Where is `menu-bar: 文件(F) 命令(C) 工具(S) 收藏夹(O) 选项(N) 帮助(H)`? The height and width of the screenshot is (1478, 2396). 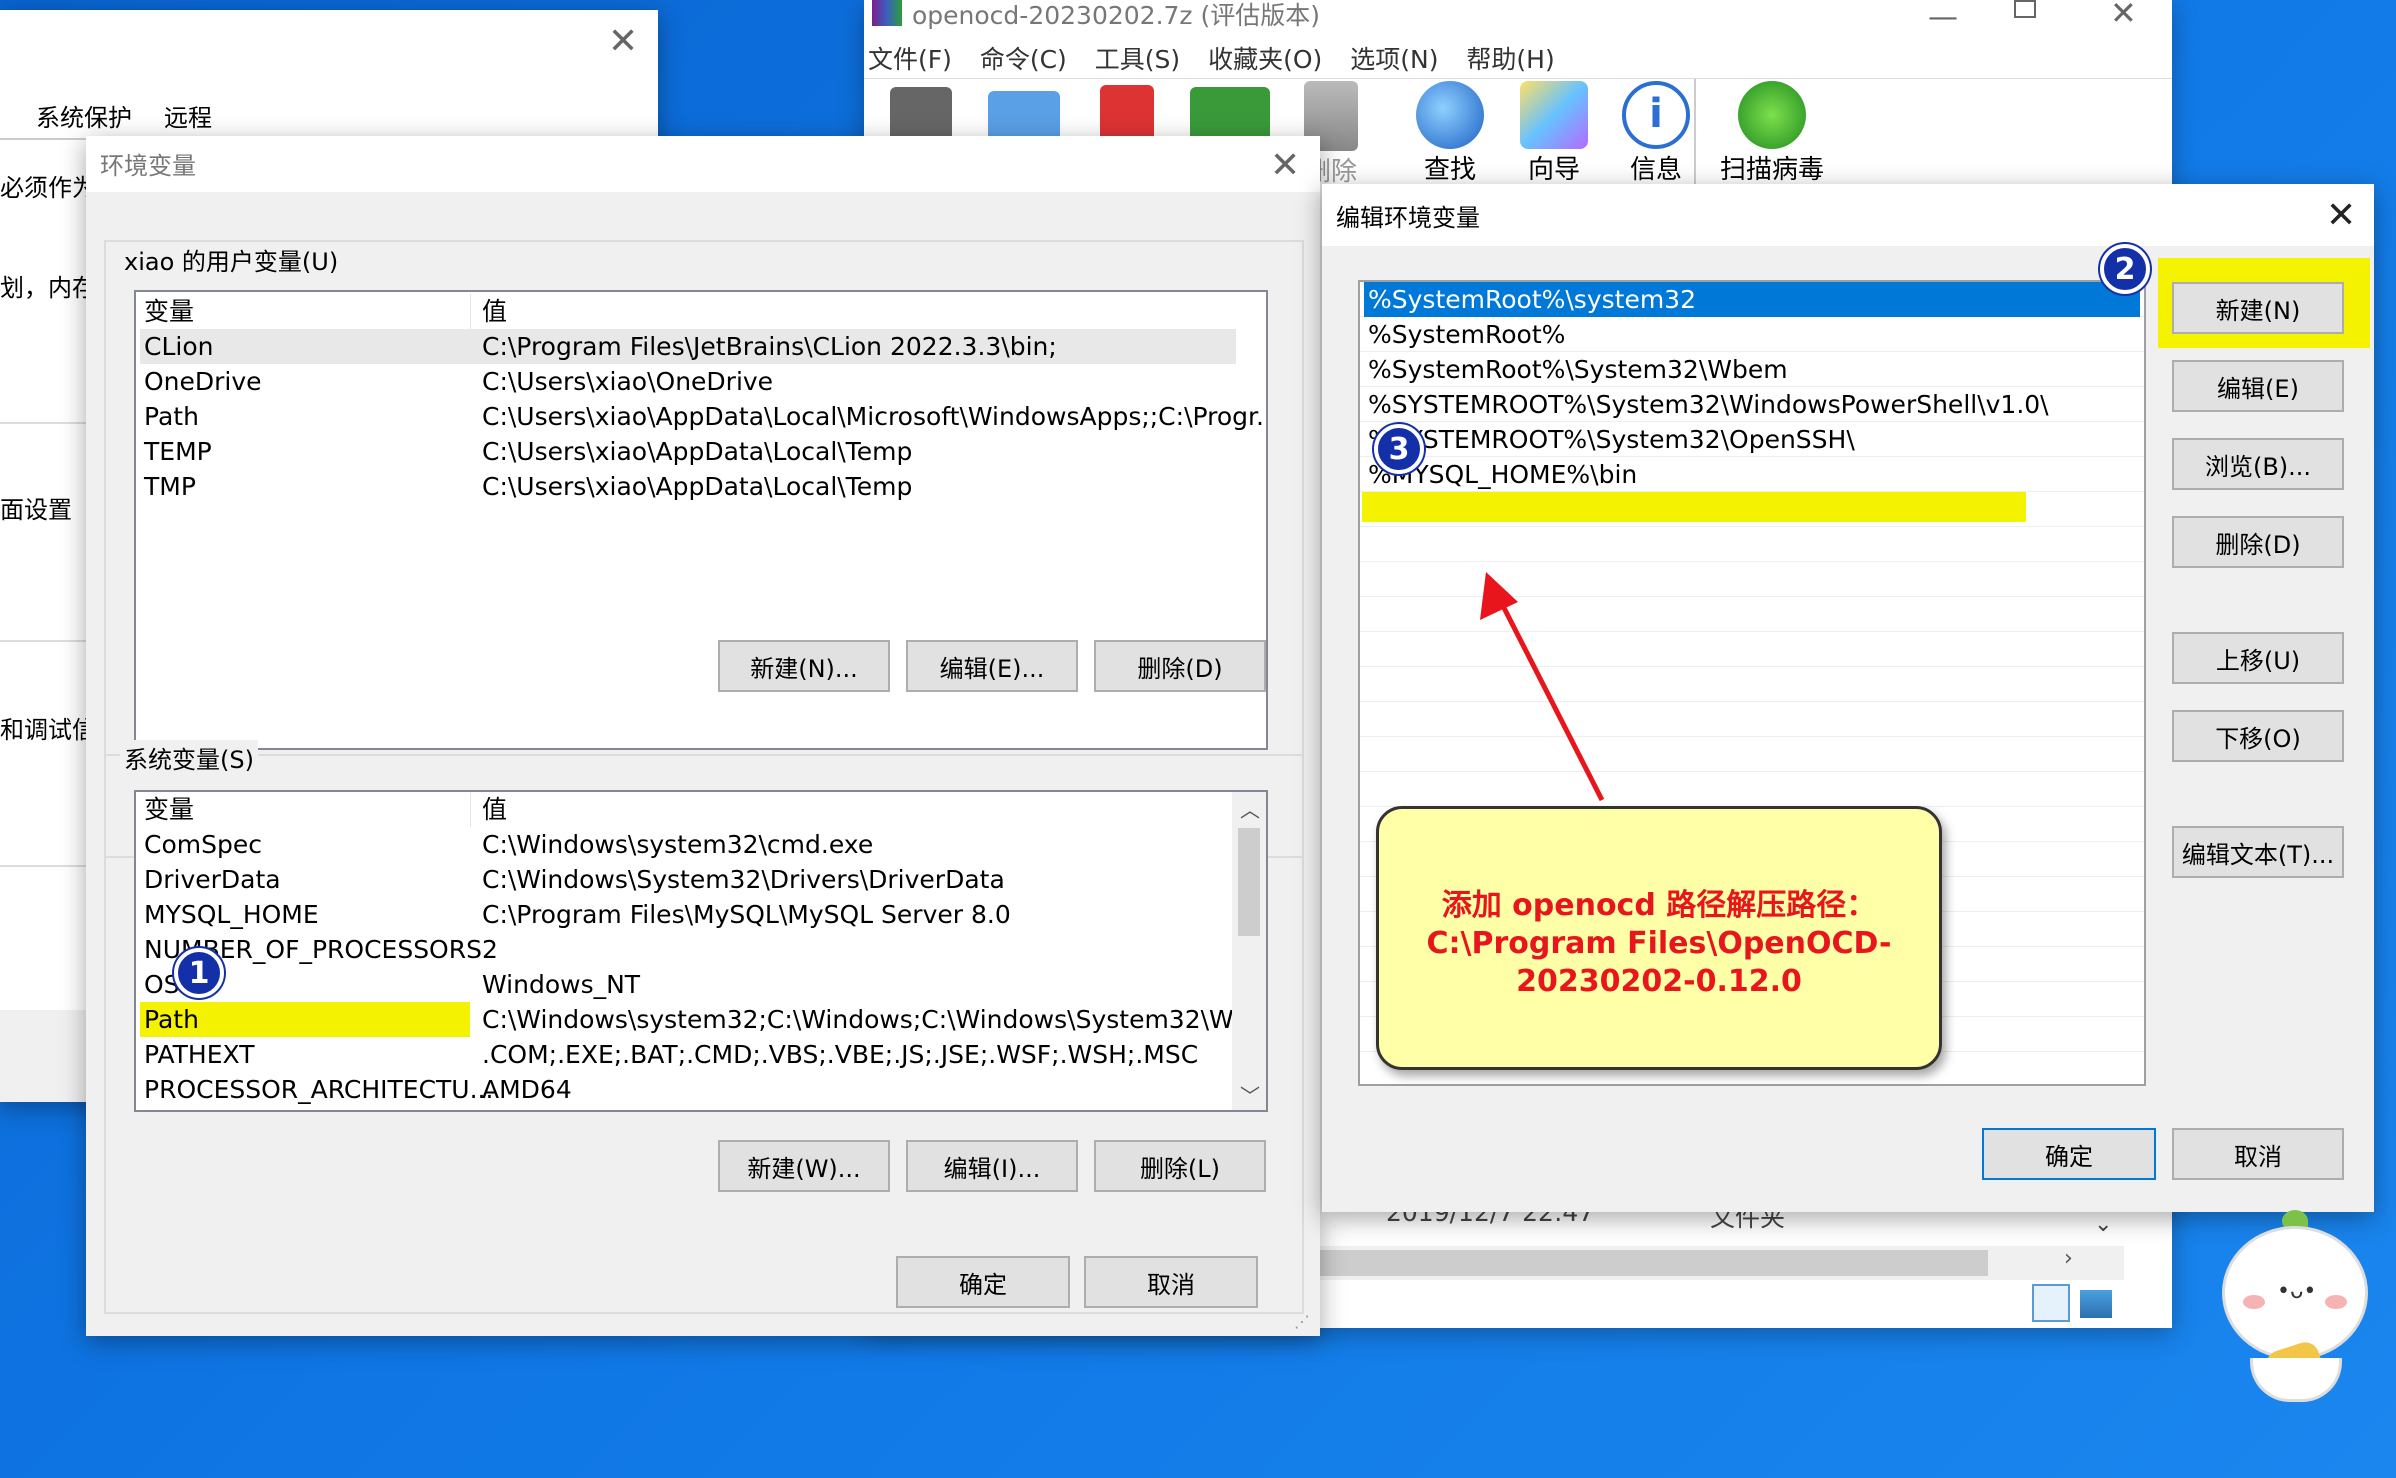 menu-bar: 文件(F) 命令(C) 工具(S) 收藏夹(O) 选项(N) 帮助(H) is located at coordinates (1221, 60).